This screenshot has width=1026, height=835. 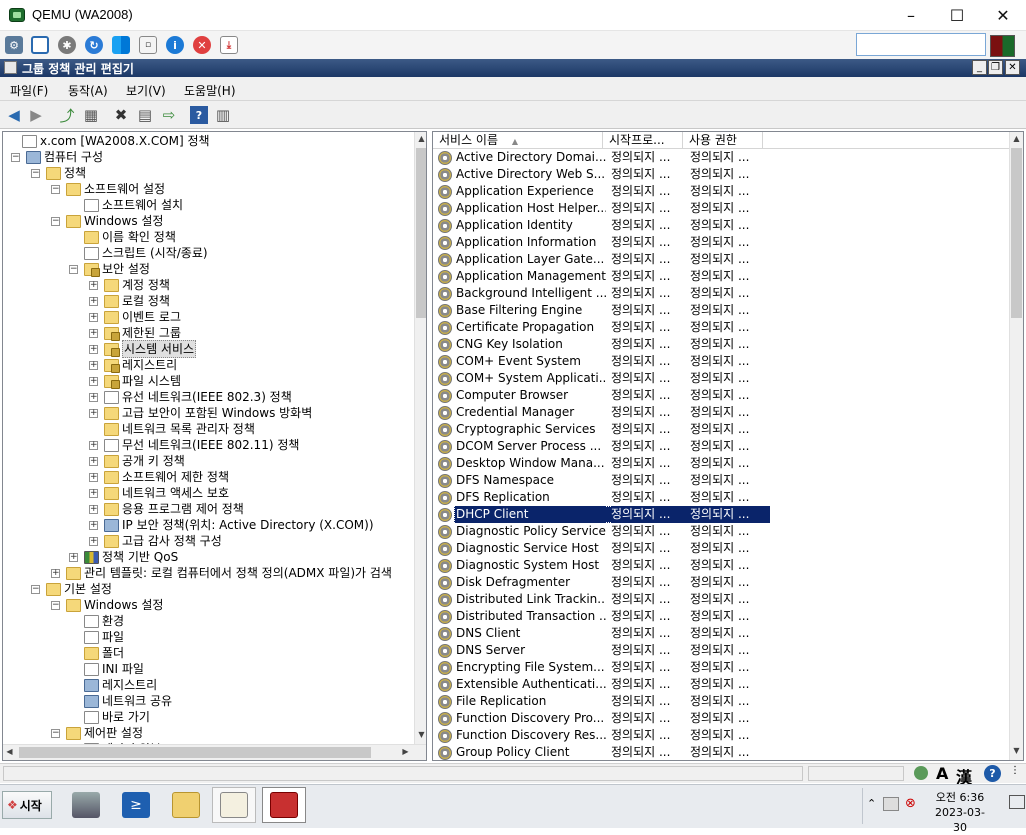 I want to click on taskbar-clock: 오전 6:36 2023-03-30, so click(x=960, y=812).